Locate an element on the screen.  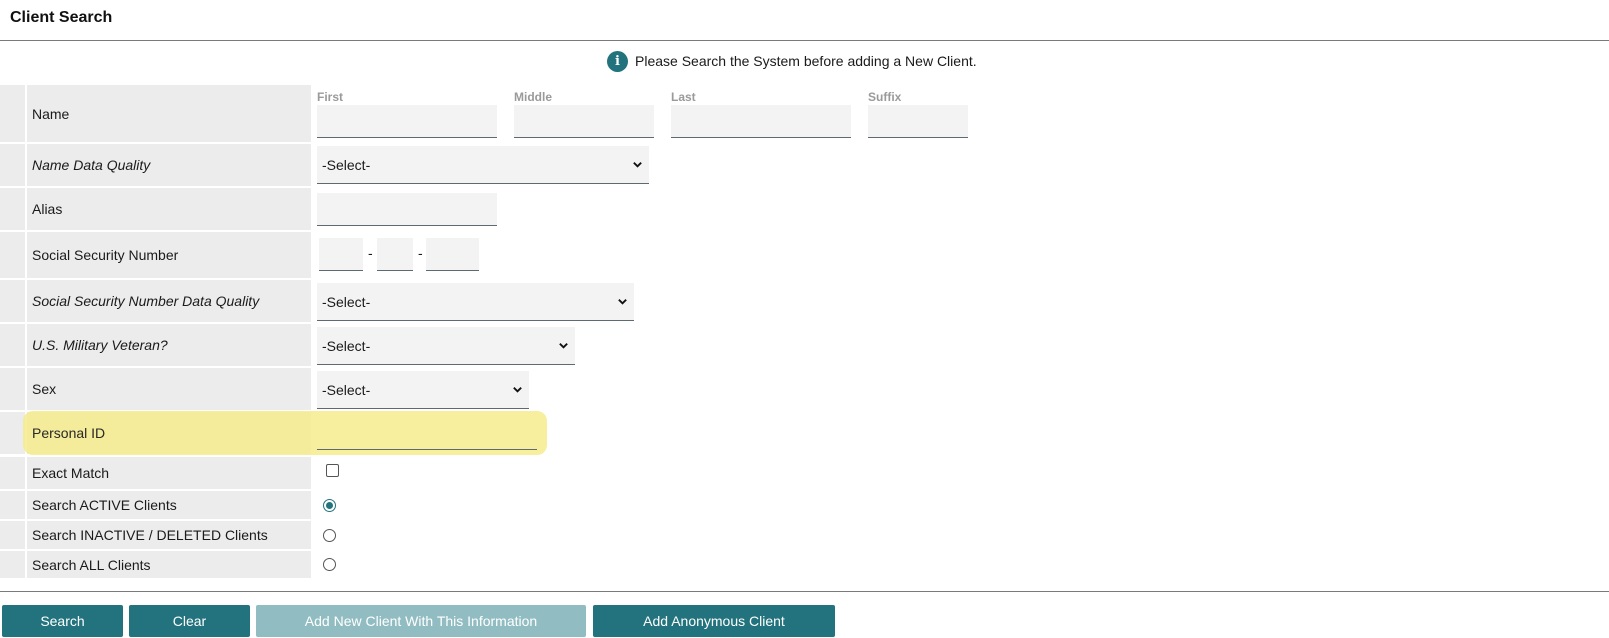
footer-divider is located at coordinates (804, 591).